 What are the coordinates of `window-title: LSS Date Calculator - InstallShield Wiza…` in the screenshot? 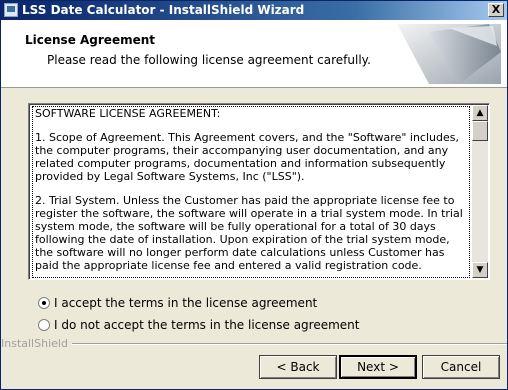 It's located at (163, 10).